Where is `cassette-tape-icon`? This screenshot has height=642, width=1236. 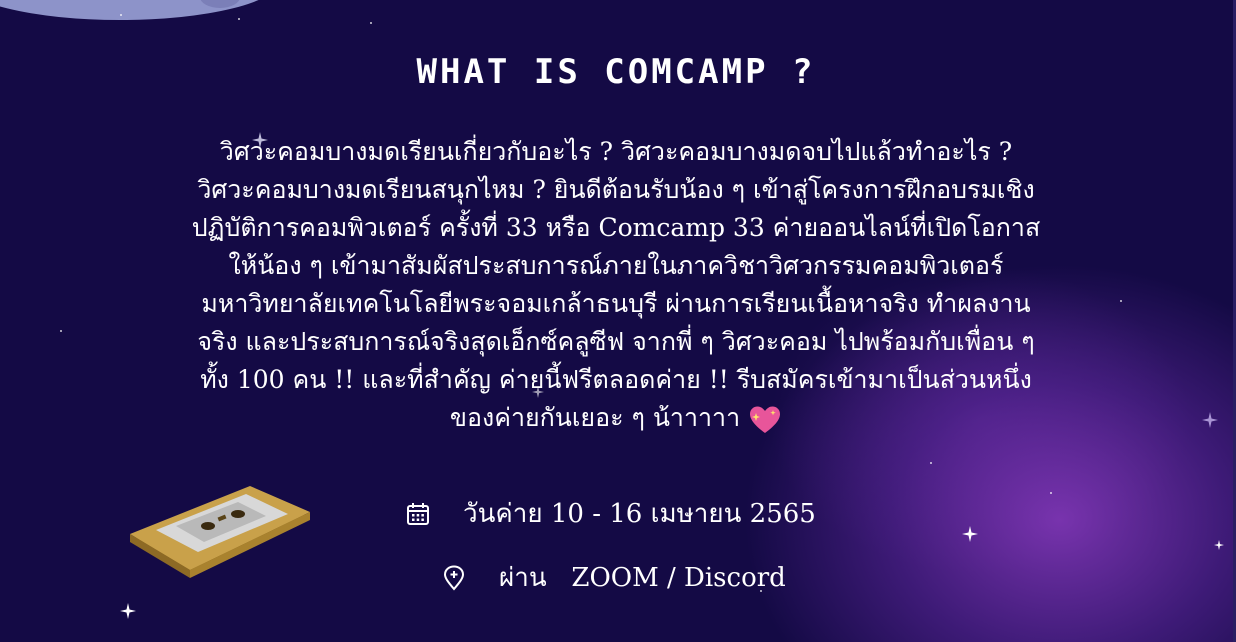 cassette-tape-icon is located at coordinates (220, 532).